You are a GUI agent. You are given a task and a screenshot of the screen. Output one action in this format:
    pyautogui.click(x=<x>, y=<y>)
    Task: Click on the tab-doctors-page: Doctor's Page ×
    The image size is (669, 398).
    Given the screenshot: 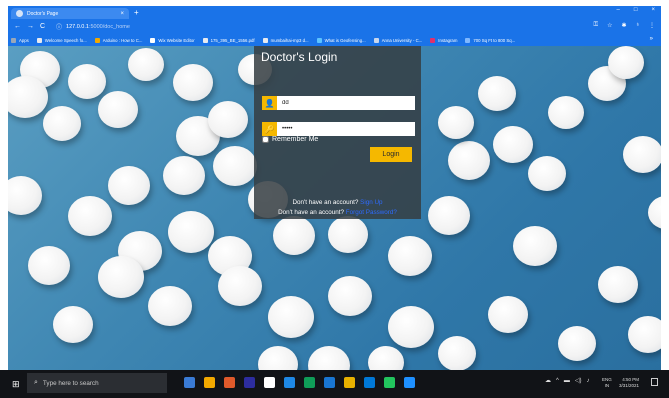 What is the action you would take?
    pyautogui.click(x=70, y=13)
    